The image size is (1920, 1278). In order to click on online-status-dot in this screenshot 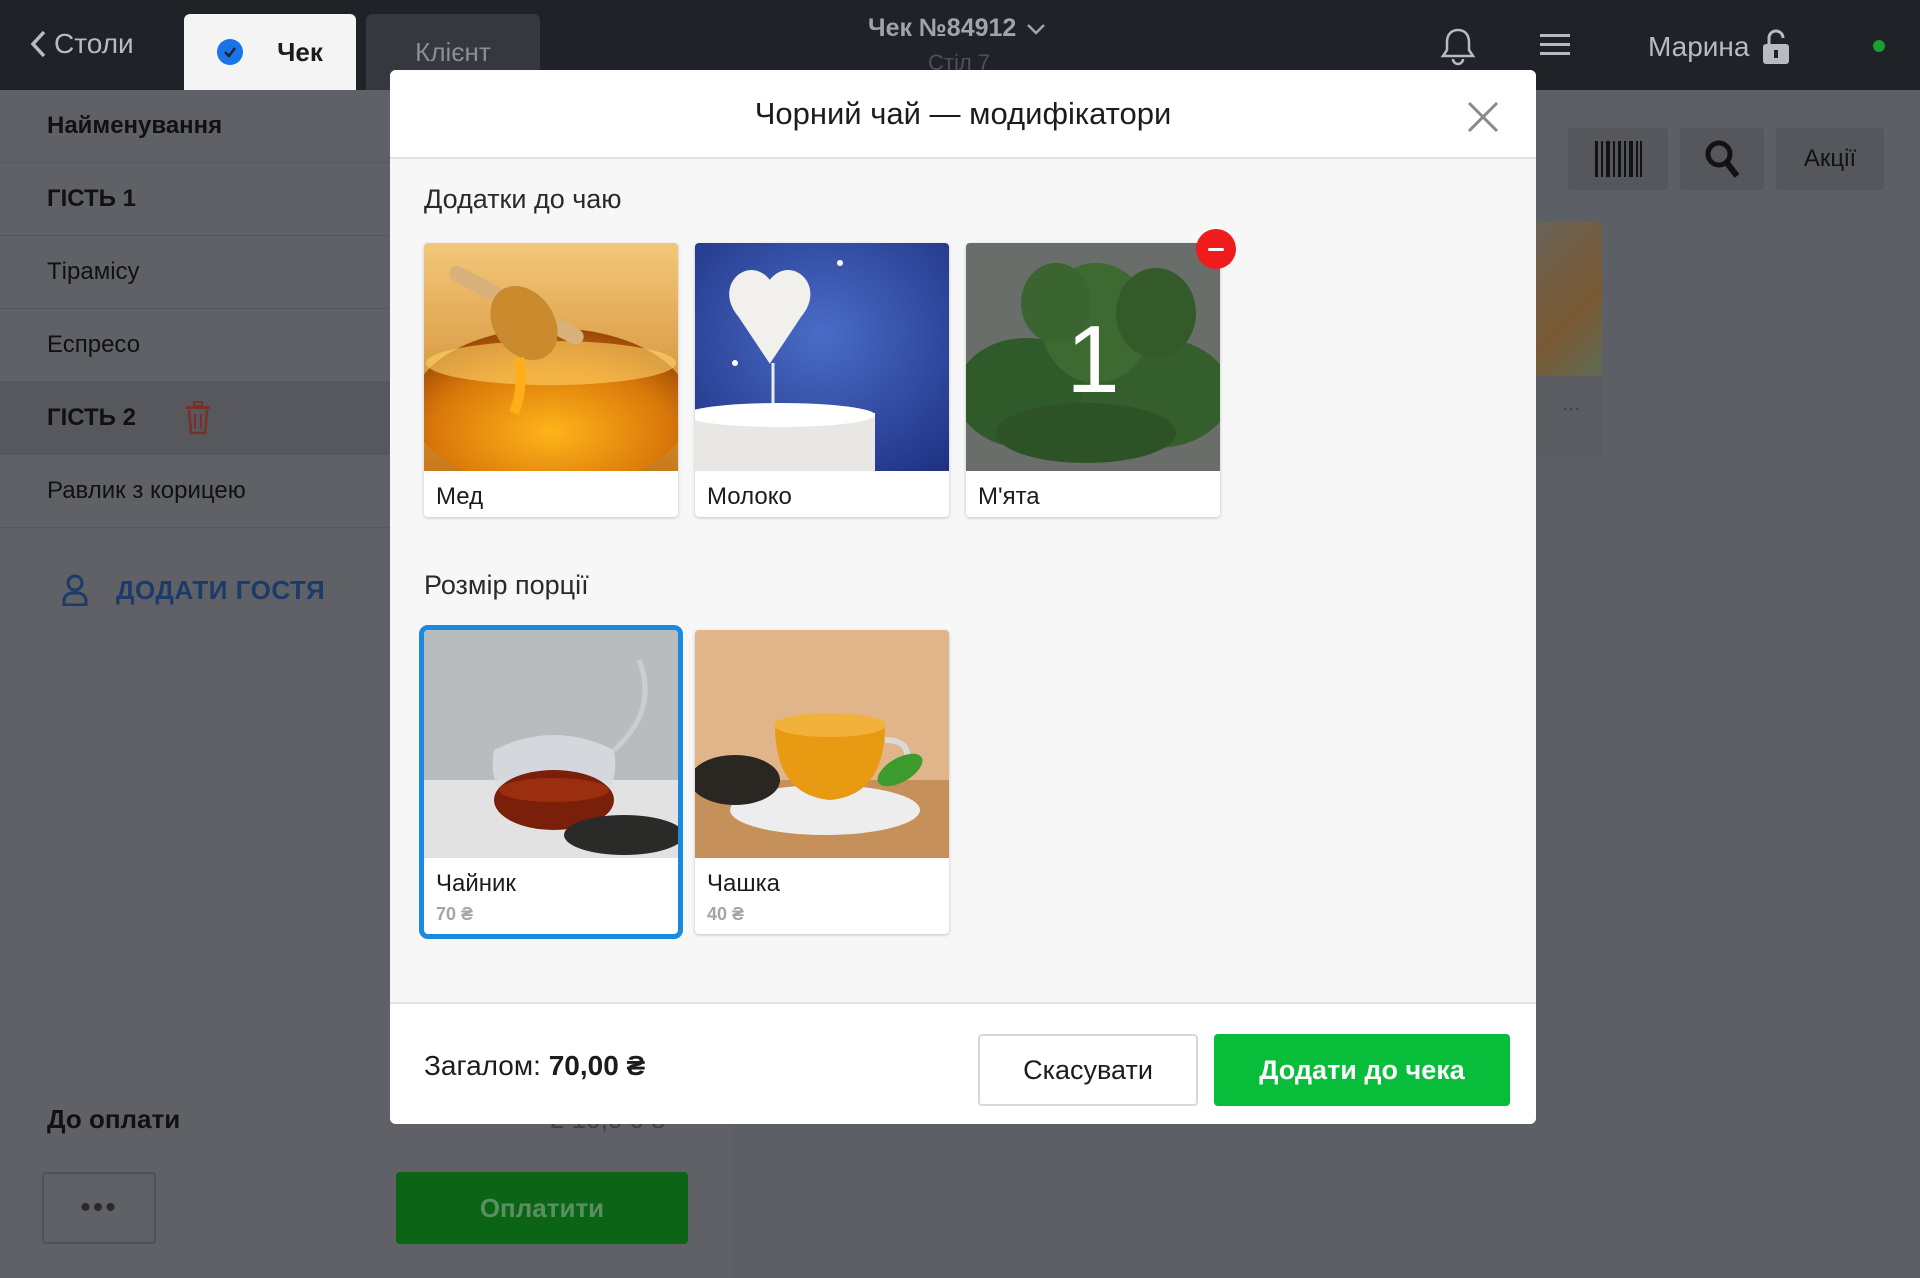, I will do `click(1879, 46)`.